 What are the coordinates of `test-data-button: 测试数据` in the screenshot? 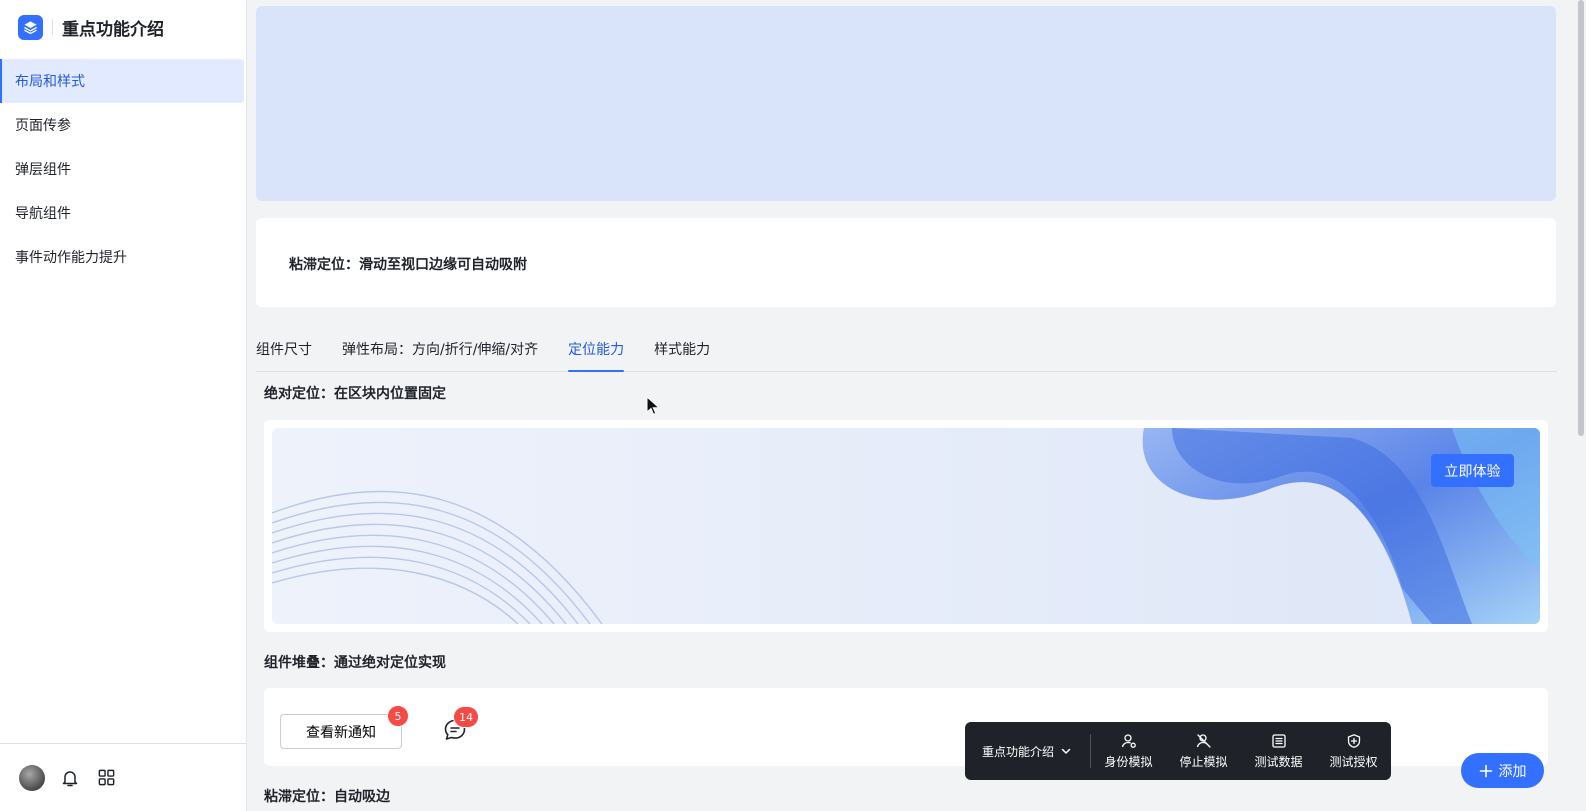 It's located at (1278, 751).